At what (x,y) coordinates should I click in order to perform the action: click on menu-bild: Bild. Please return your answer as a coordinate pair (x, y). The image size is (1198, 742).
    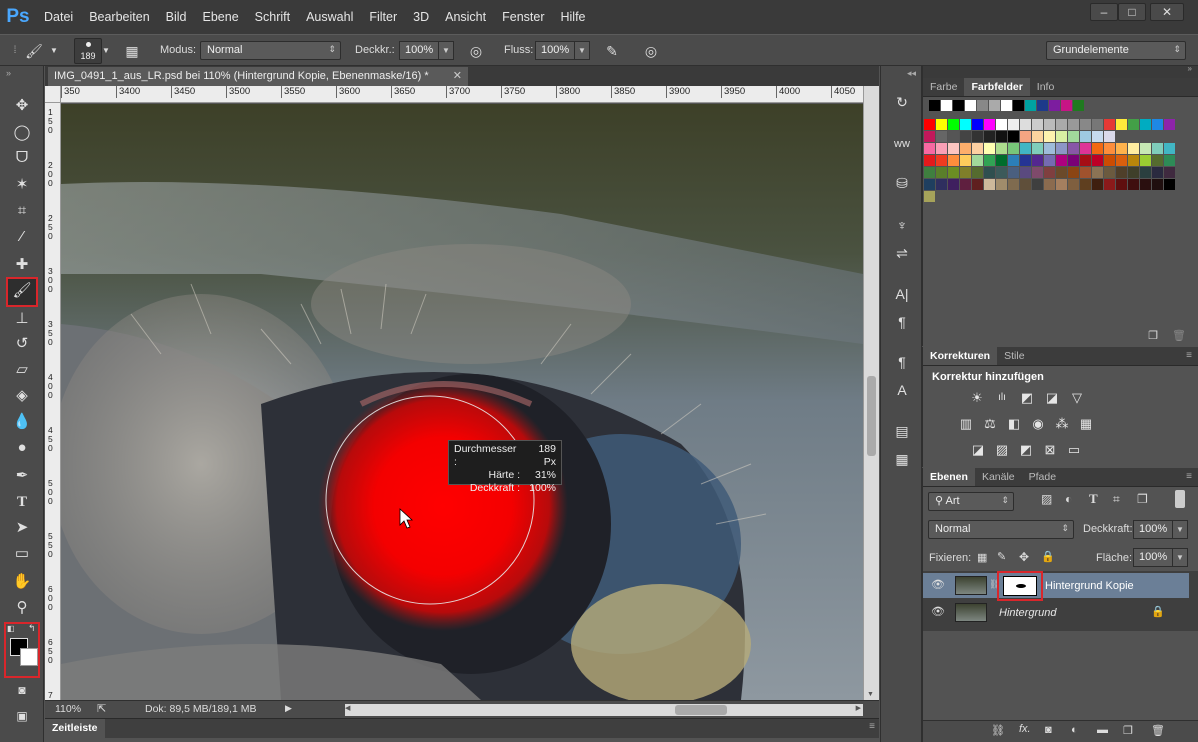
    Looking at the image, I should click on (176, 17).